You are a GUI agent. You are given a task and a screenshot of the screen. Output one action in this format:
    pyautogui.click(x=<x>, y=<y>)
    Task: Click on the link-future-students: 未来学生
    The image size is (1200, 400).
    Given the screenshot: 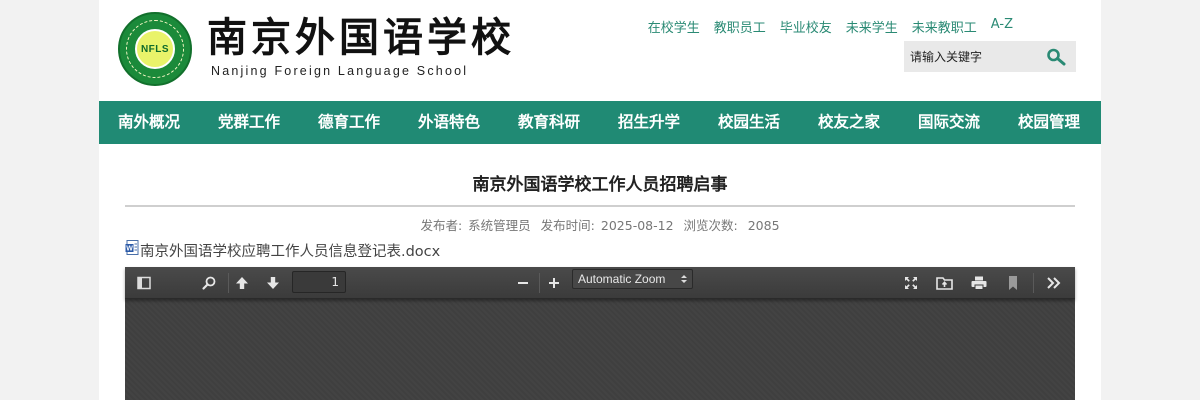 What is the action you would take?
    pyautogui.click(x=872, y=26)
    